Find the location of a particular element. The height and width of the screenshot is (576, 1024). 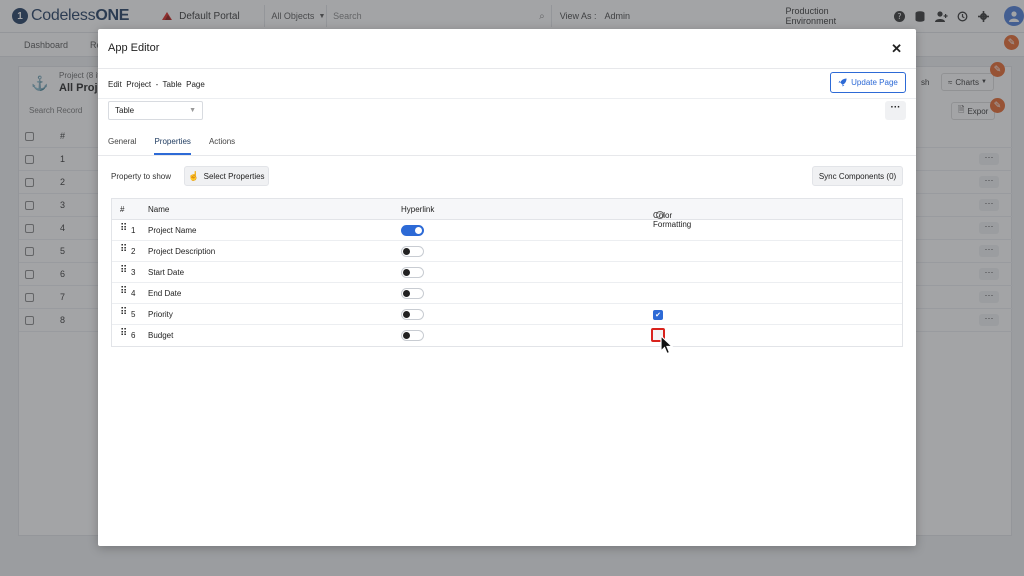

chevron-down-icon: ▼ is located at coordinates (192, 110).